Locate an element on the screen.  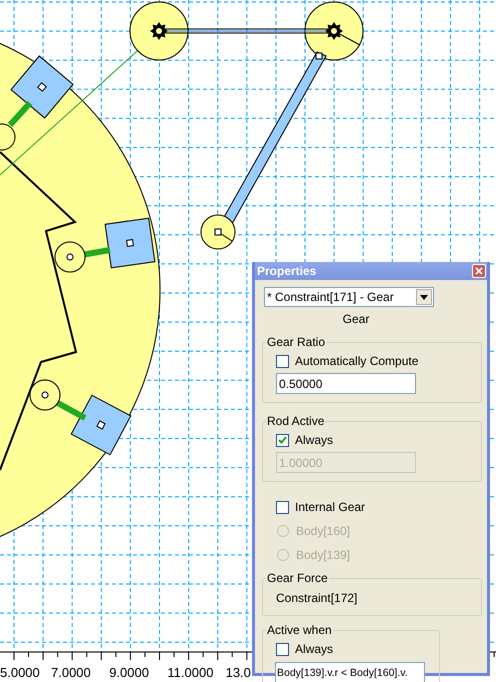
axis-label: 9.0000 is located at coordinates (129, 673).